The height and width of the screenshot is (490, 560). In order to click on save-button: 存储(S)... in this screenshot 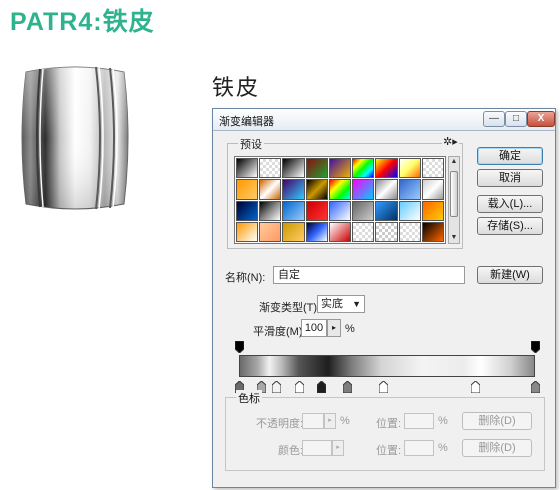, I will do `click(510, 226)`.